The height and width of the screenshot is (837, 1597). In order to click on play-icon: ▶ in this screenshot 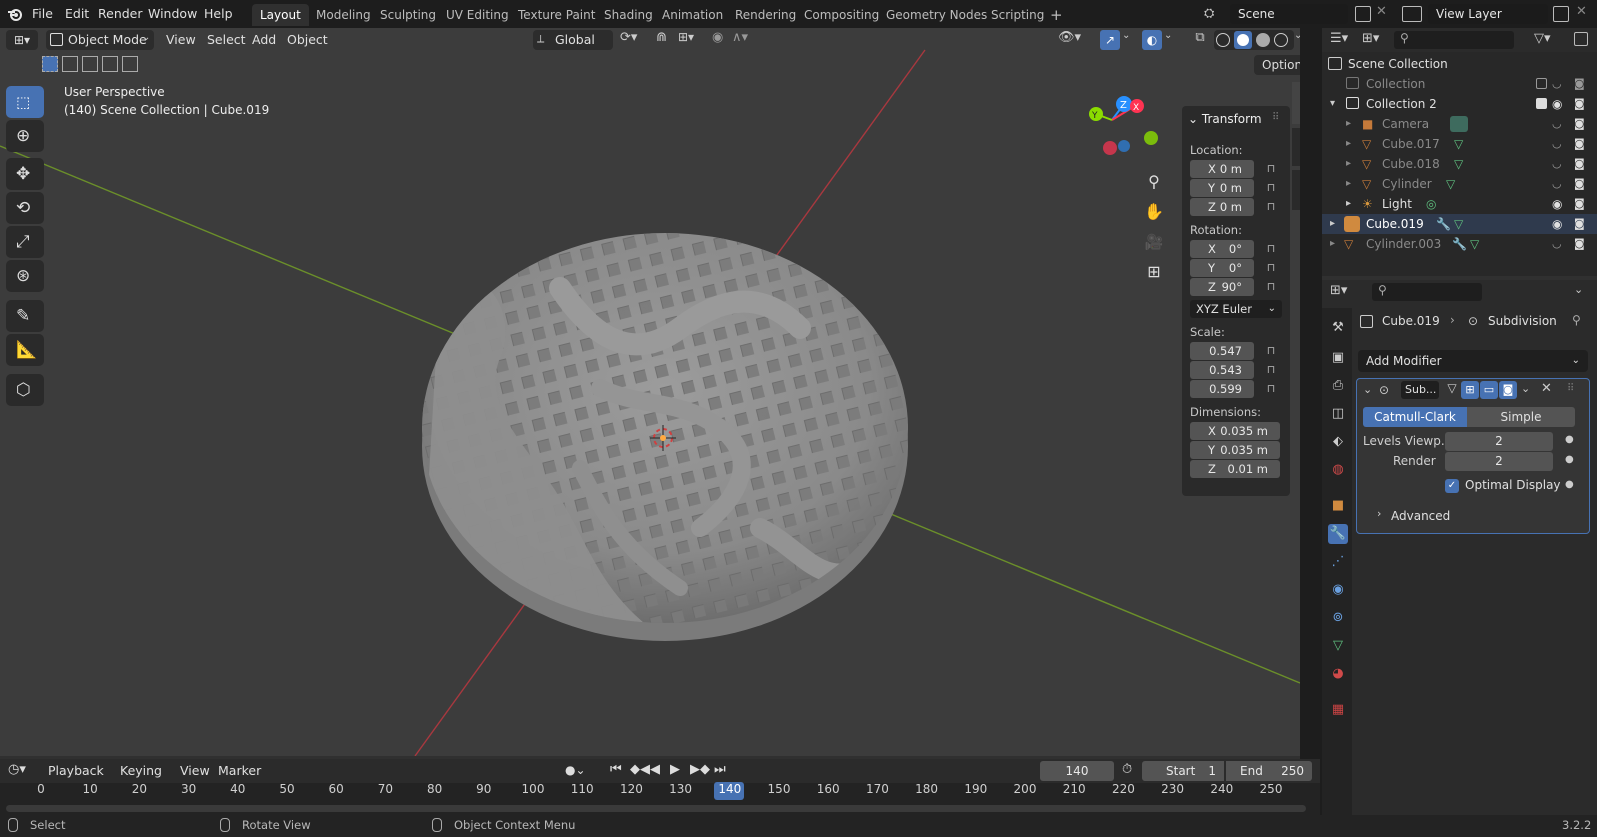, I will do `click(675, 769)`.